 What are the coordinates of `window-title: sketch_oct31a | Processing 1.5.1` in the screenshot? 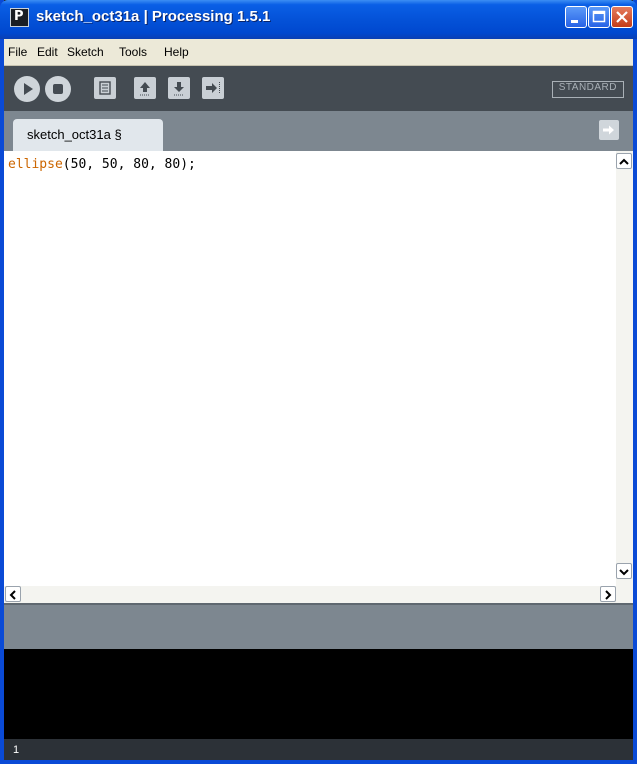 It's located at (153, 16).